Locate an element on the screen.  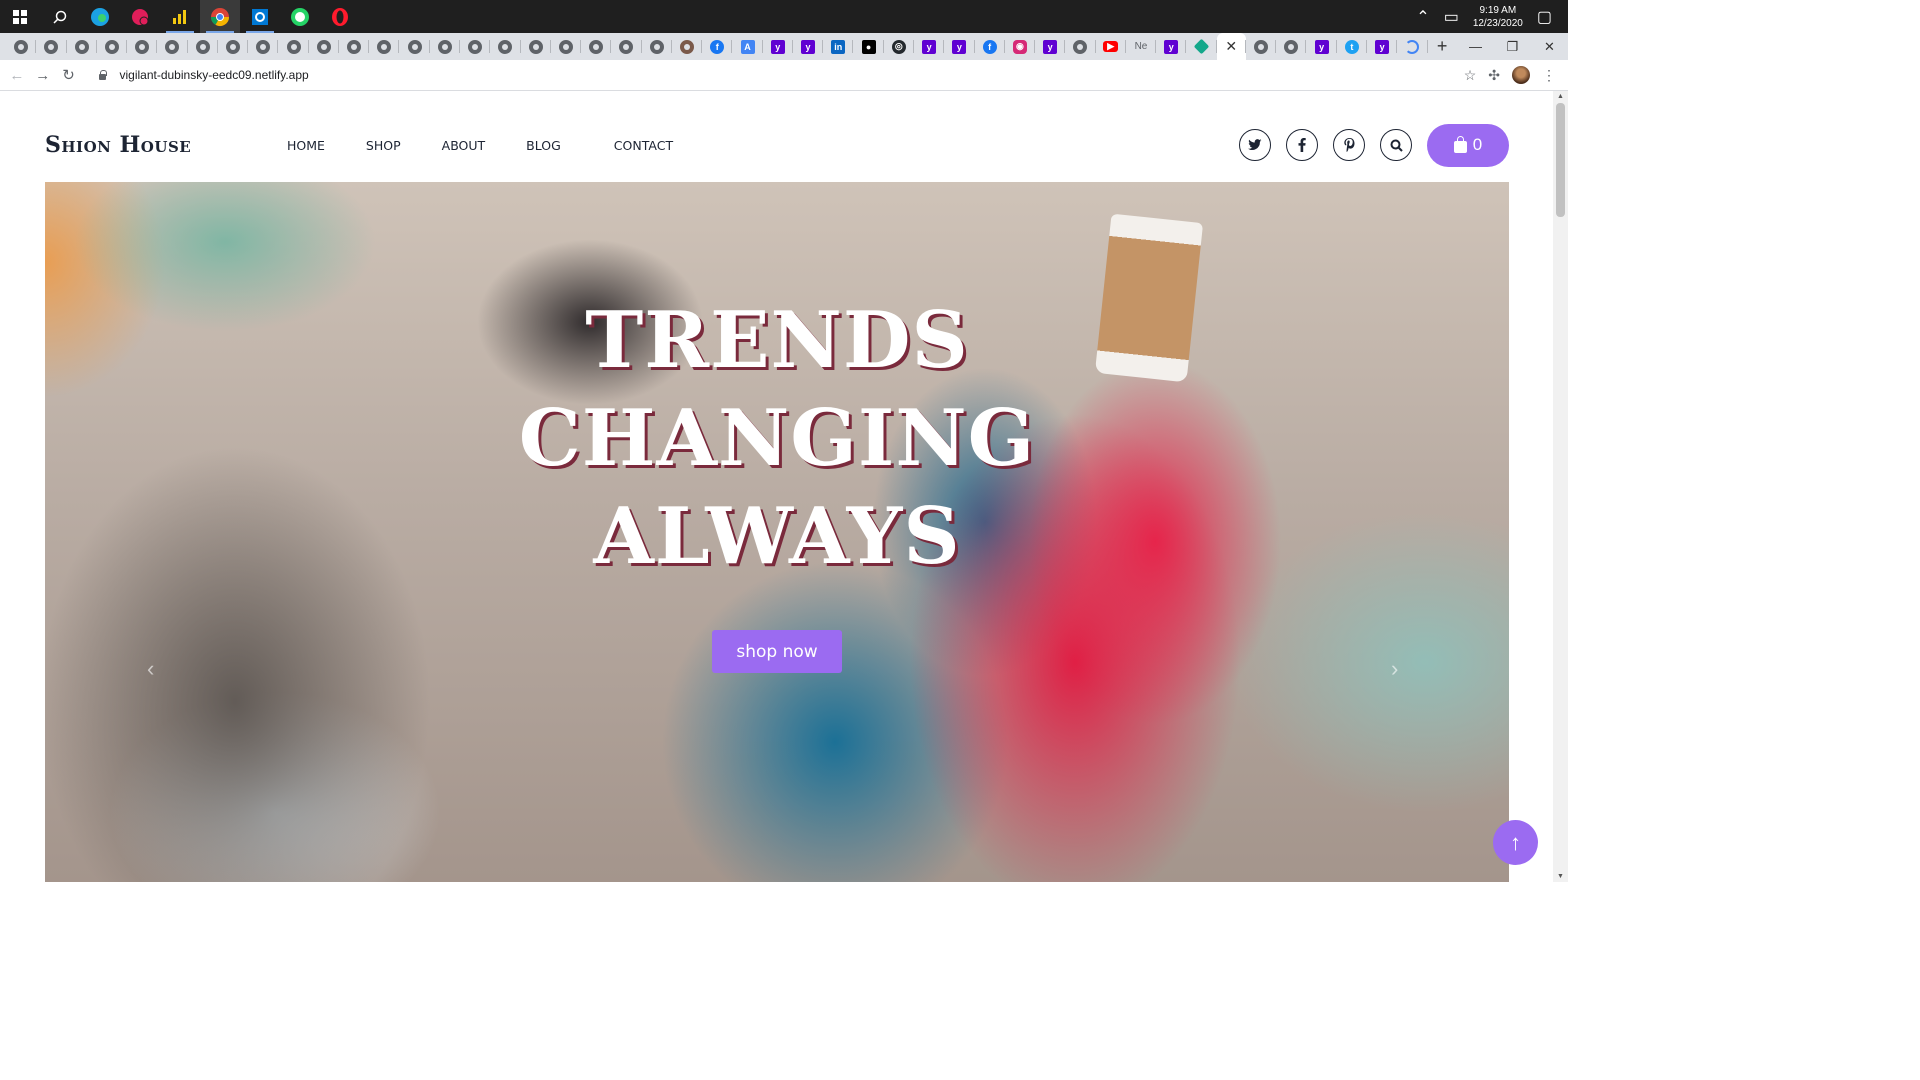
edge-browser-icon is located at coordinates (100, 16).